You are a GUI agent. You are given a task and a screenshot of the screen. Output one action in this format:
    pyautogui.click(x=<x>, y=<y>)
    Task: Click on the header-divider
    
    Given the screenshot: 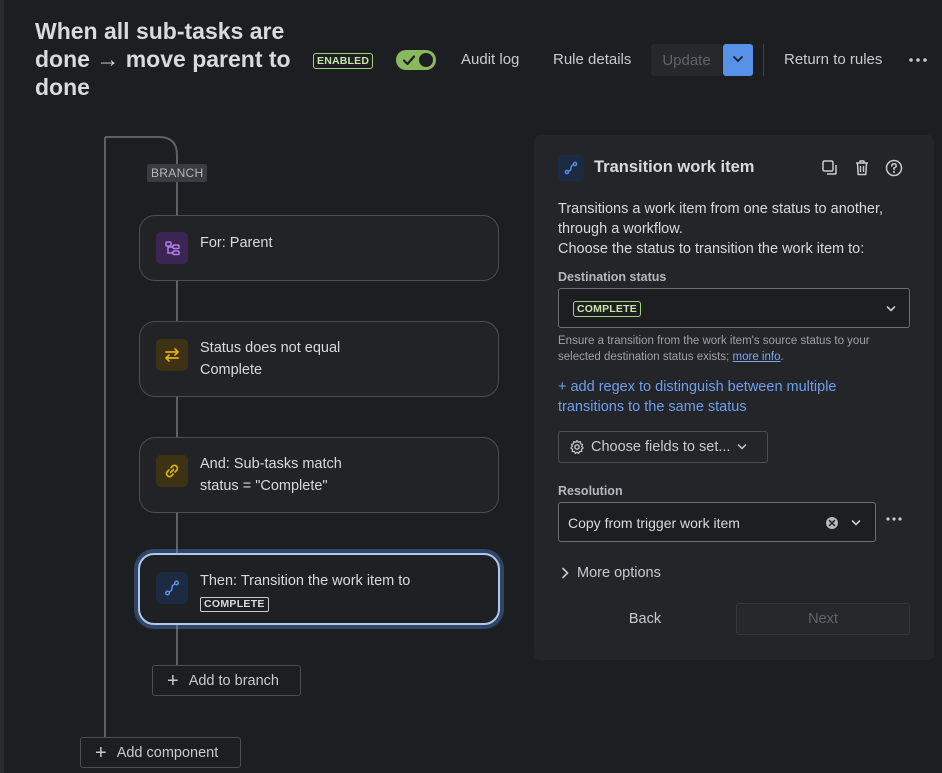 What is the action you would take?
    pyautogui.click(x=763, y=60)
    